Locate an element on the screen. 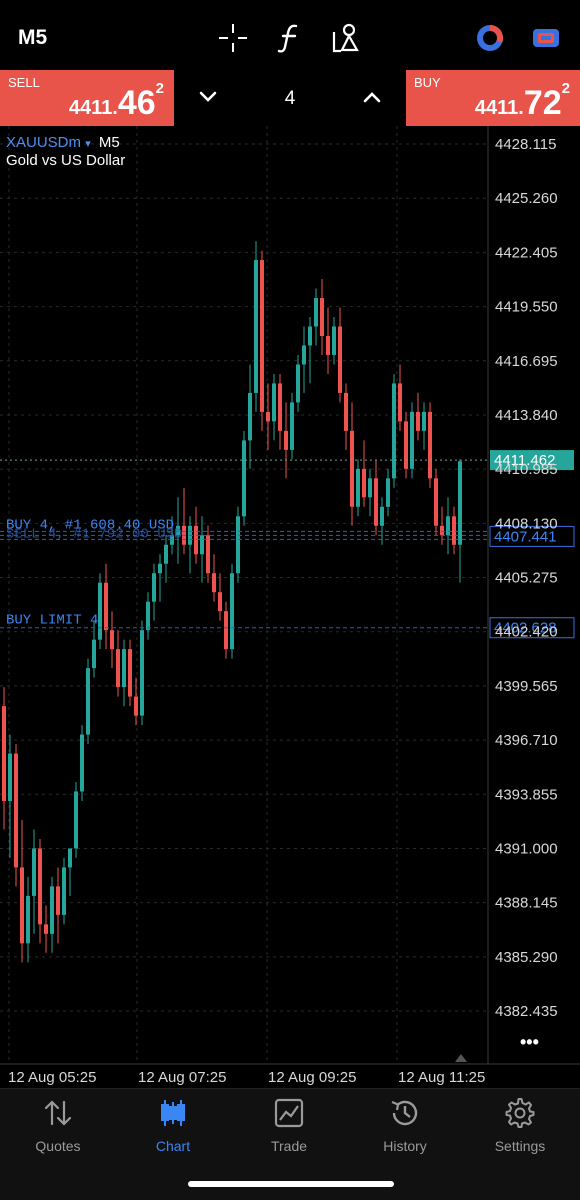 Image resolution: width=580 pixels, height=1200 pixels. switch-icon is located at coordinates (546, 38).